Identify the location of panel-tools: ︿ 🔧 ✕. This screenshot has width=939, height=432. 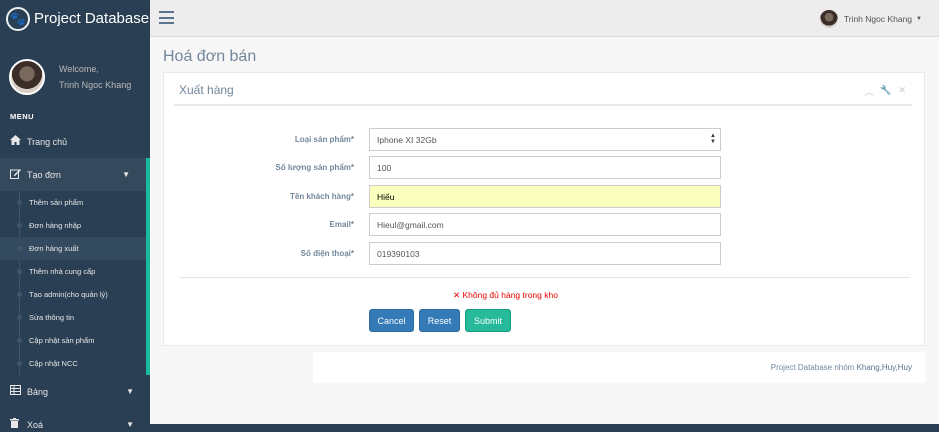
(885, 91).